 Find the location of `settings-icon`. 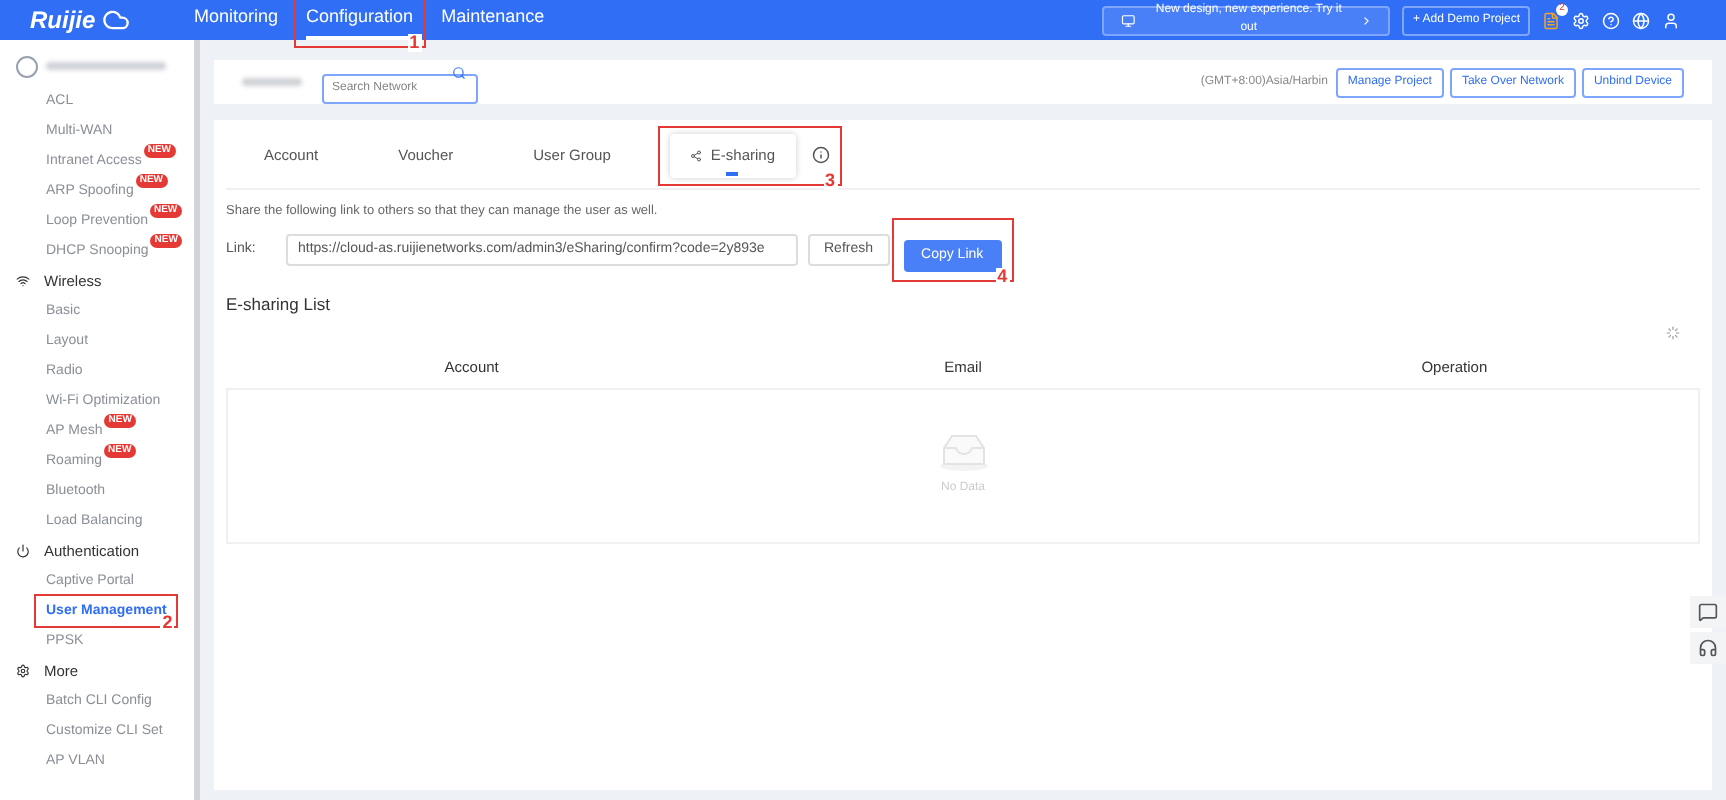

settings-icon is located at coordinates (1581, 20).